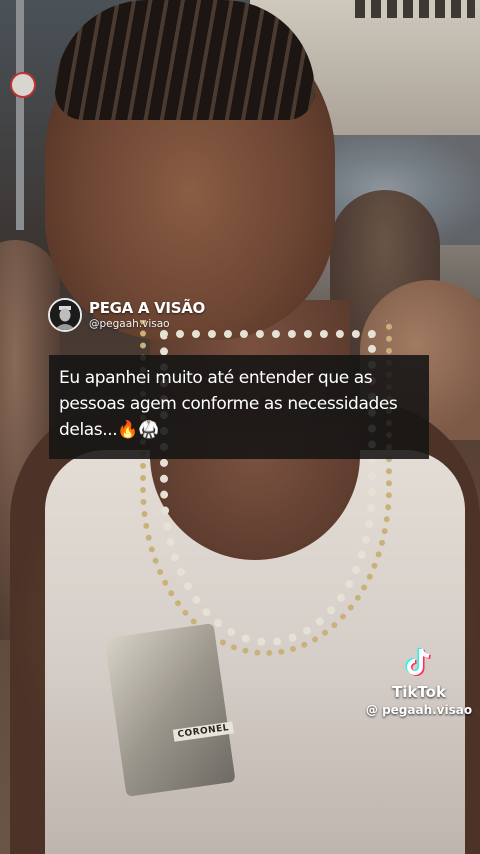 The height and width of the screenshot is (854, 480). I want to click on avatar, so click(65, 315).